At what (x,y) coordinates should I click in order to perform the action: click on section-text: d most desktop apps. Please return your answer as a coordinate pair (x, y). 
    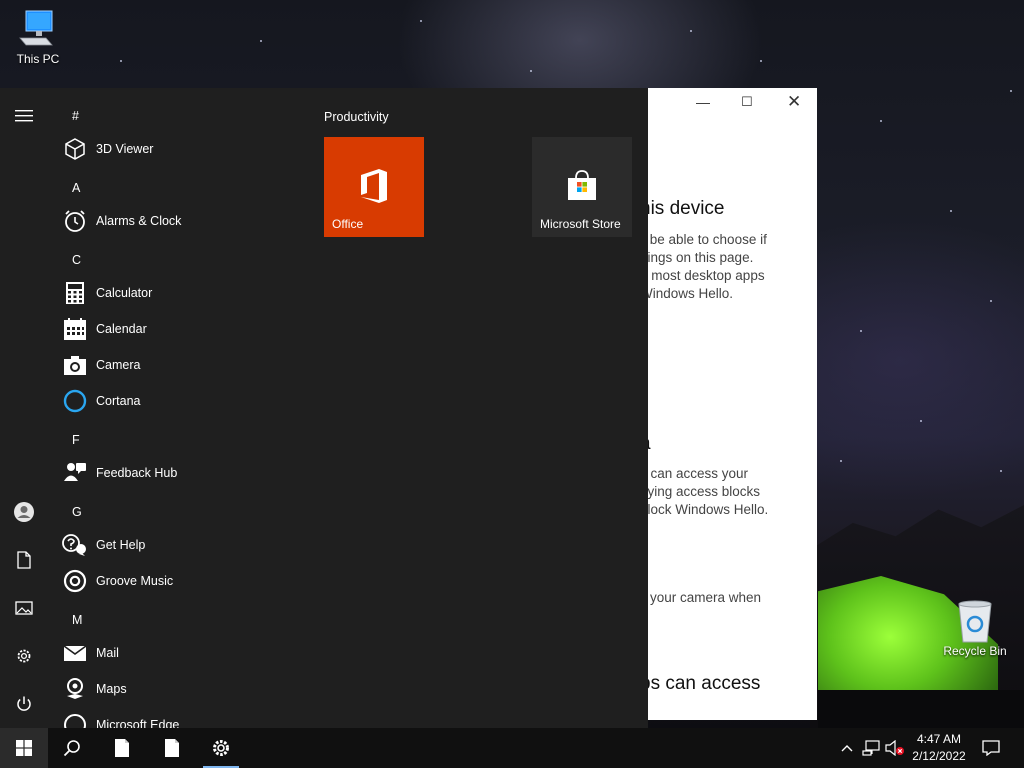
    Looking at the image, I should click on (702, 275).